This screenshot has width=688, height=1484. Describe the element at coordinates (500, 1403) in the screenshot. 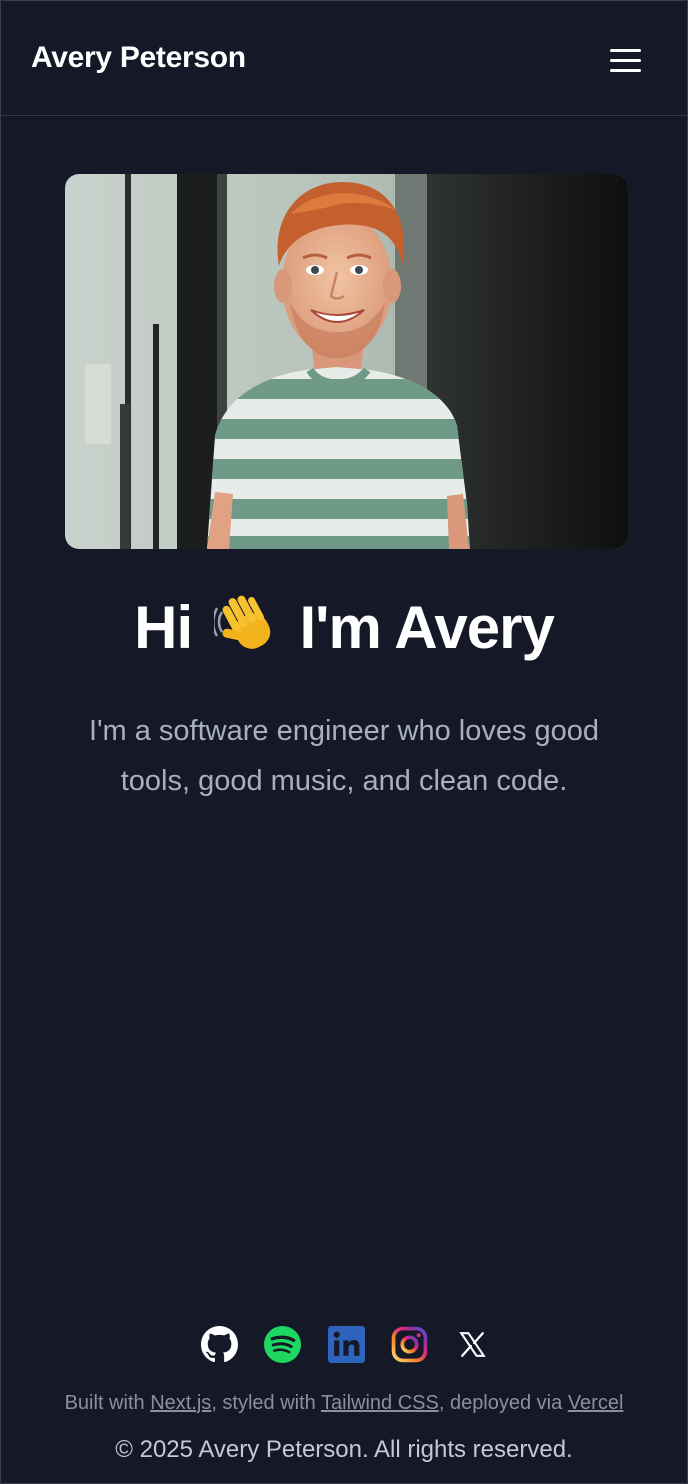

I see `credits-deployed-text: , deployed via` at that location.